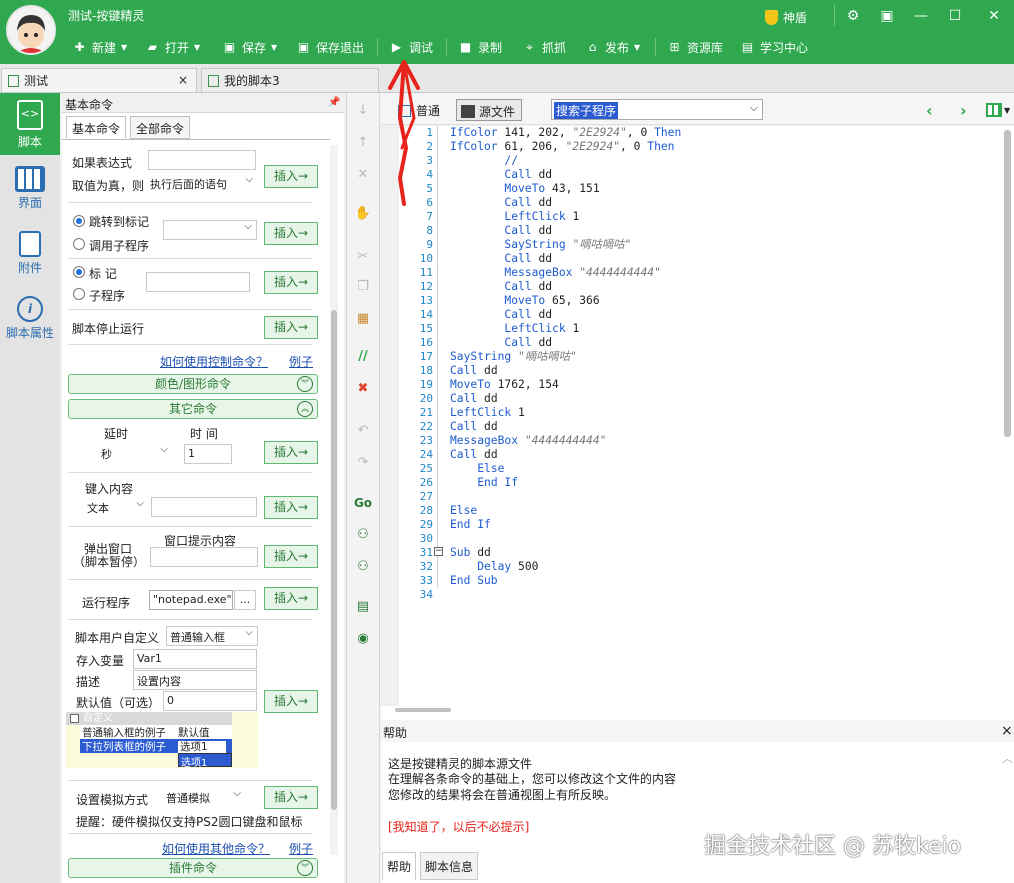 The image size is (1014, 883). What do you see at coordinates (480, 47) in the screenshot?
I see `toolbar-record-button: ■ 录制` at bounding box center [480, 47].